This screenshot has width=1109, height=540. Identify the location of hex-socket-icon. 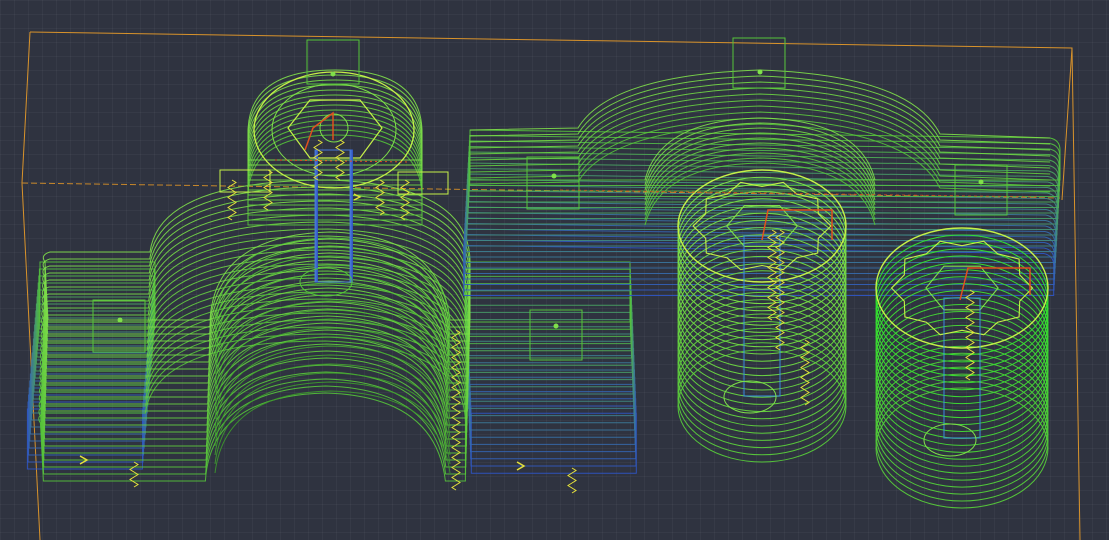
(962, 288).